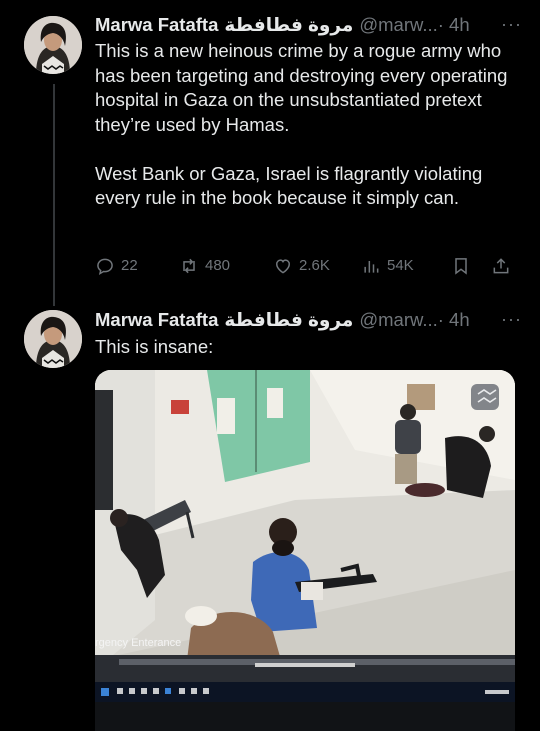  What do you see at coordinates (371, 267) in the screenshot?
I see `views-icon` at bounding box center [371, 267].